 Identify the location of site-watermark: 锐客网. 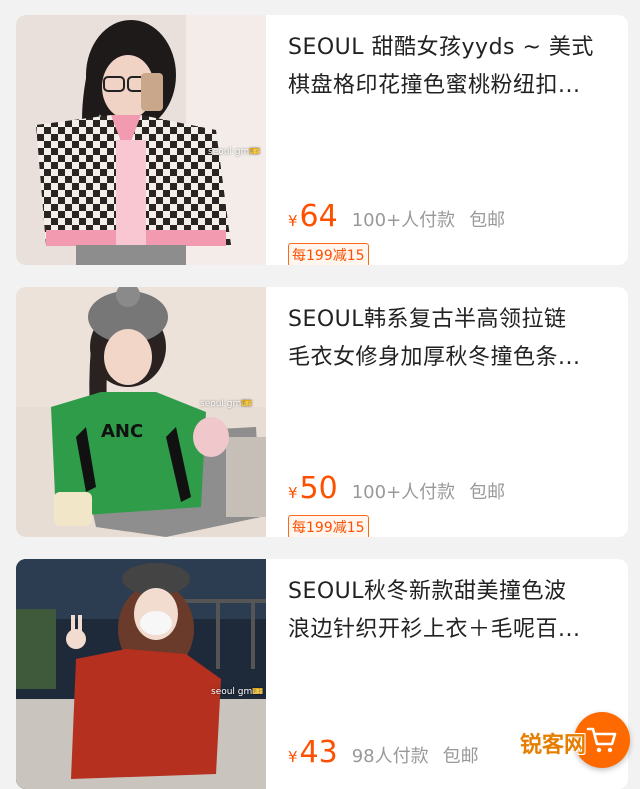
(553, 745).